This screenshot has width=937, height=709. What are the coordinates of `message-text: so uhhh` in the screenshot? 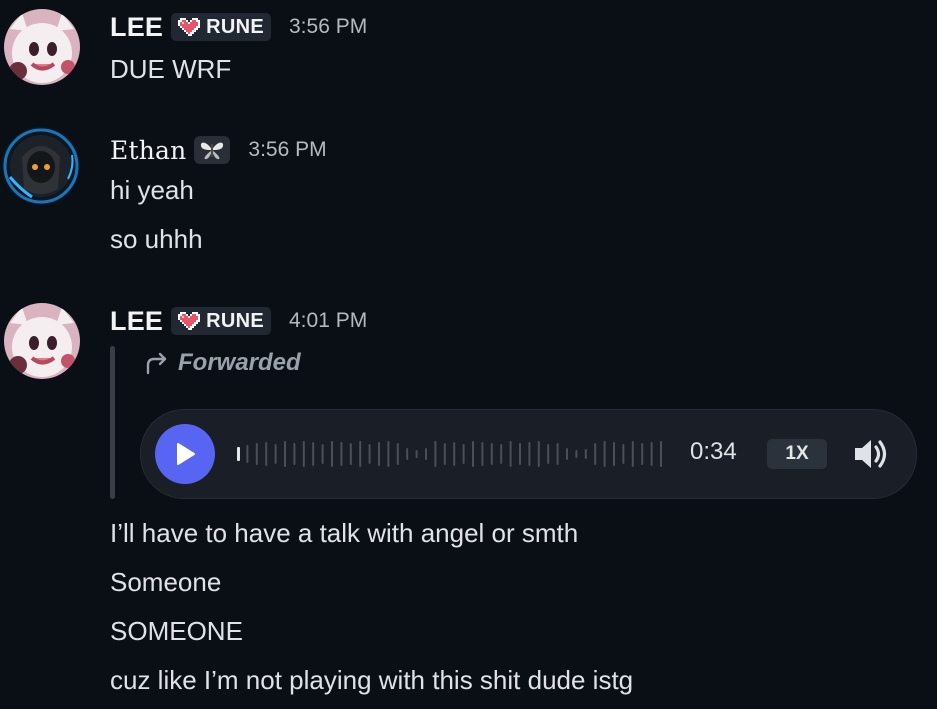 It's located at (156, 239).